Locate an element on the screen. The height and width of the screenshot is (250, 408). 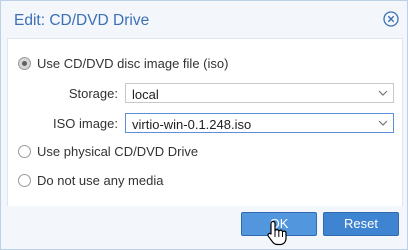
iso-image-value: virtio-win-0.1.248.iso is located at coordinates (192, 124).